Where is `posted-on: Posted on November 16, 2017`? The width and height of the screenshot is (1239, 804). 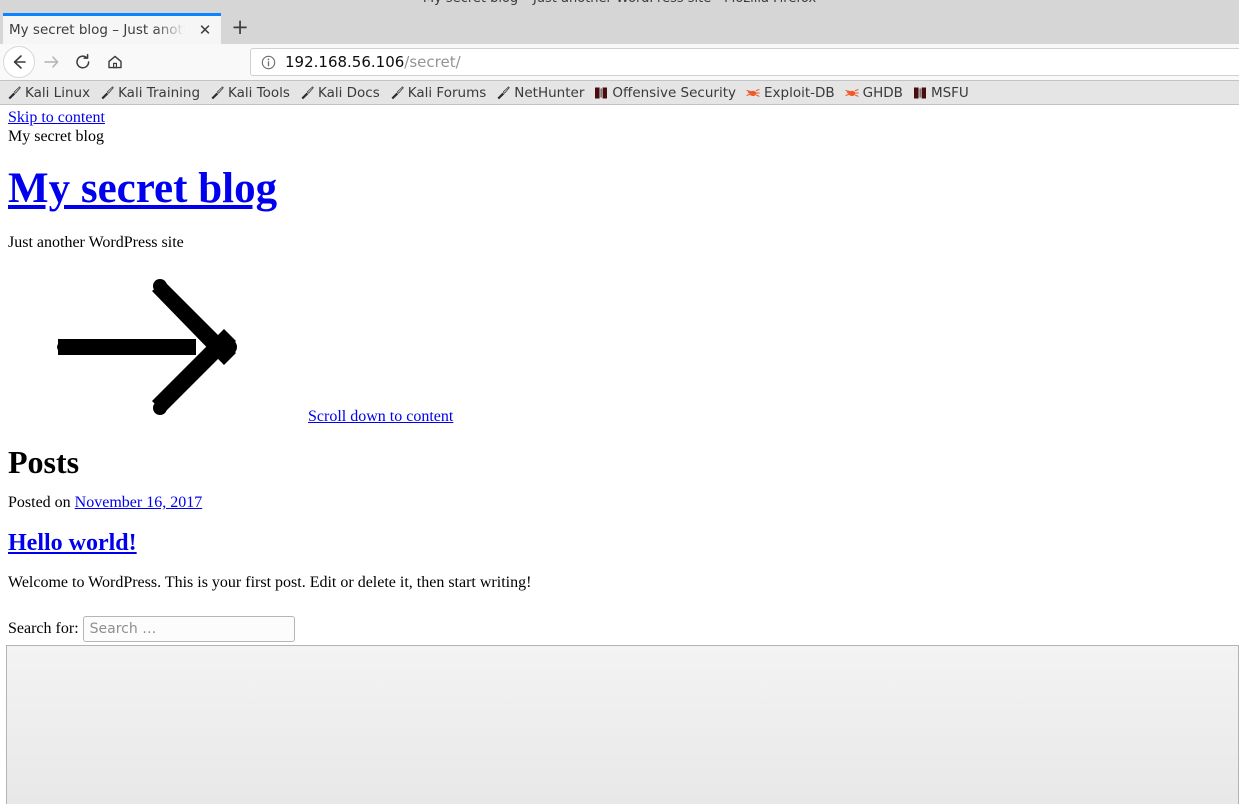 posted-on: Posted on November 16, 2017 is located at coordinates (105, 503).